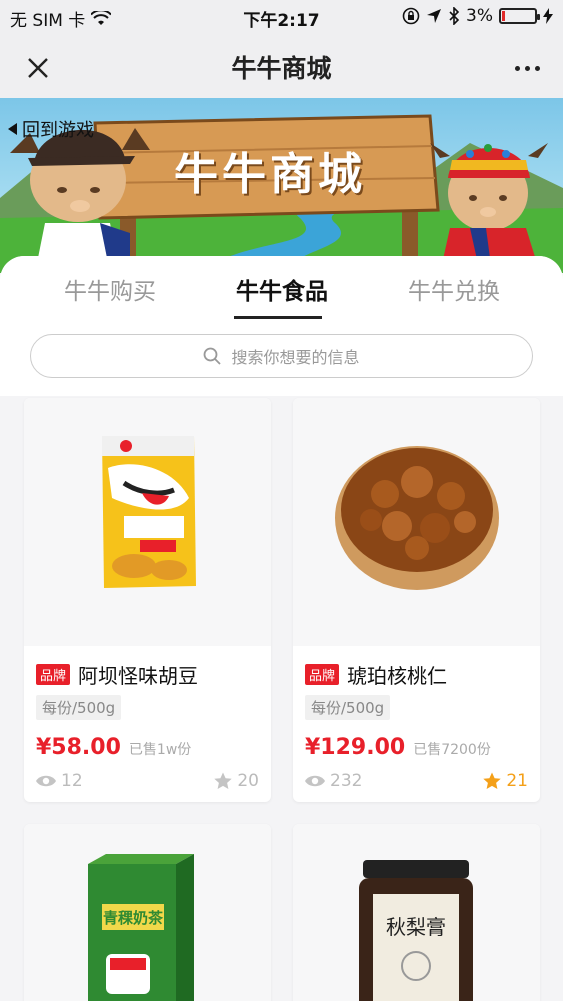  Describe the element at coordinates (138, 676) in the screenshot. I see `product-name: 阿坝怪味胡豆` at that location.